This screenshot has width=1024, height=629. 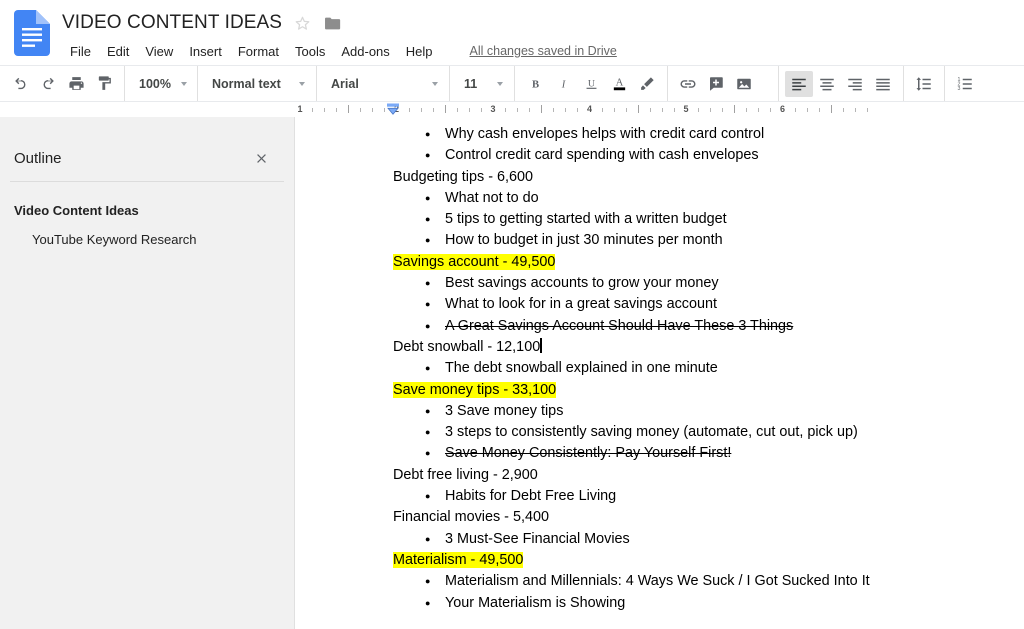 What do you see at coordinates (246, 83) in the screenshot?
I see `paragraph-style-value: Normal text` at bounding box center [246, 83].